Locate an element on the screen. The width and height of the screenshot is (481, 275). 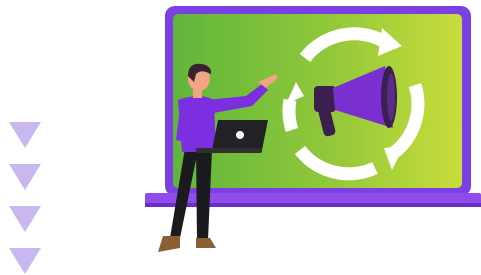
person-shoe-right is located at coordinates (206, 243).